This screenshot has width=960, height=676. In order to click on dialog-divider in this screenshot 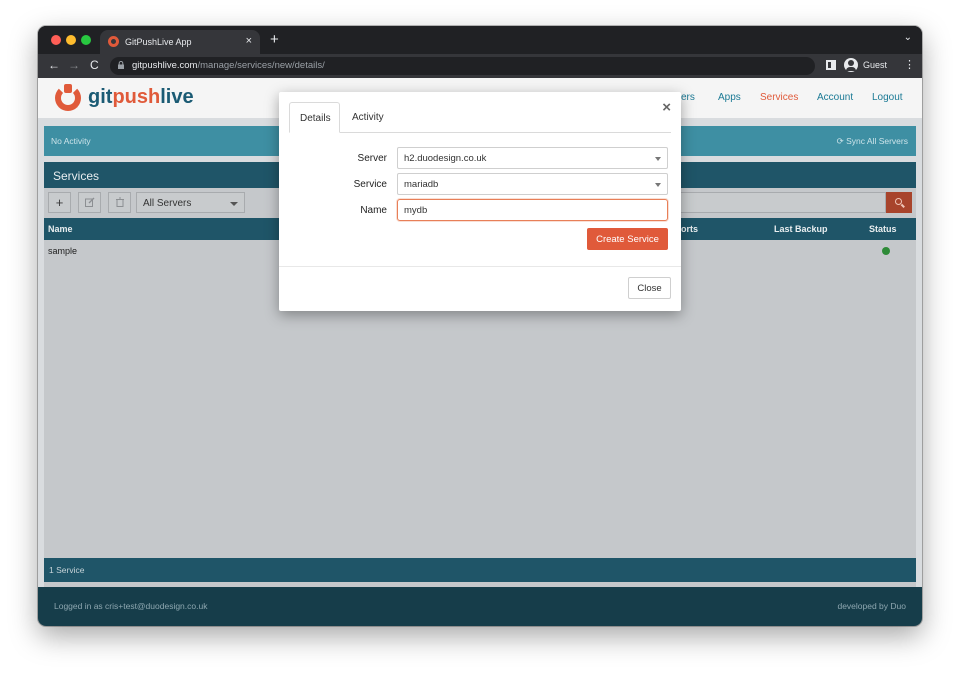, I will do `click(480, 266)`.